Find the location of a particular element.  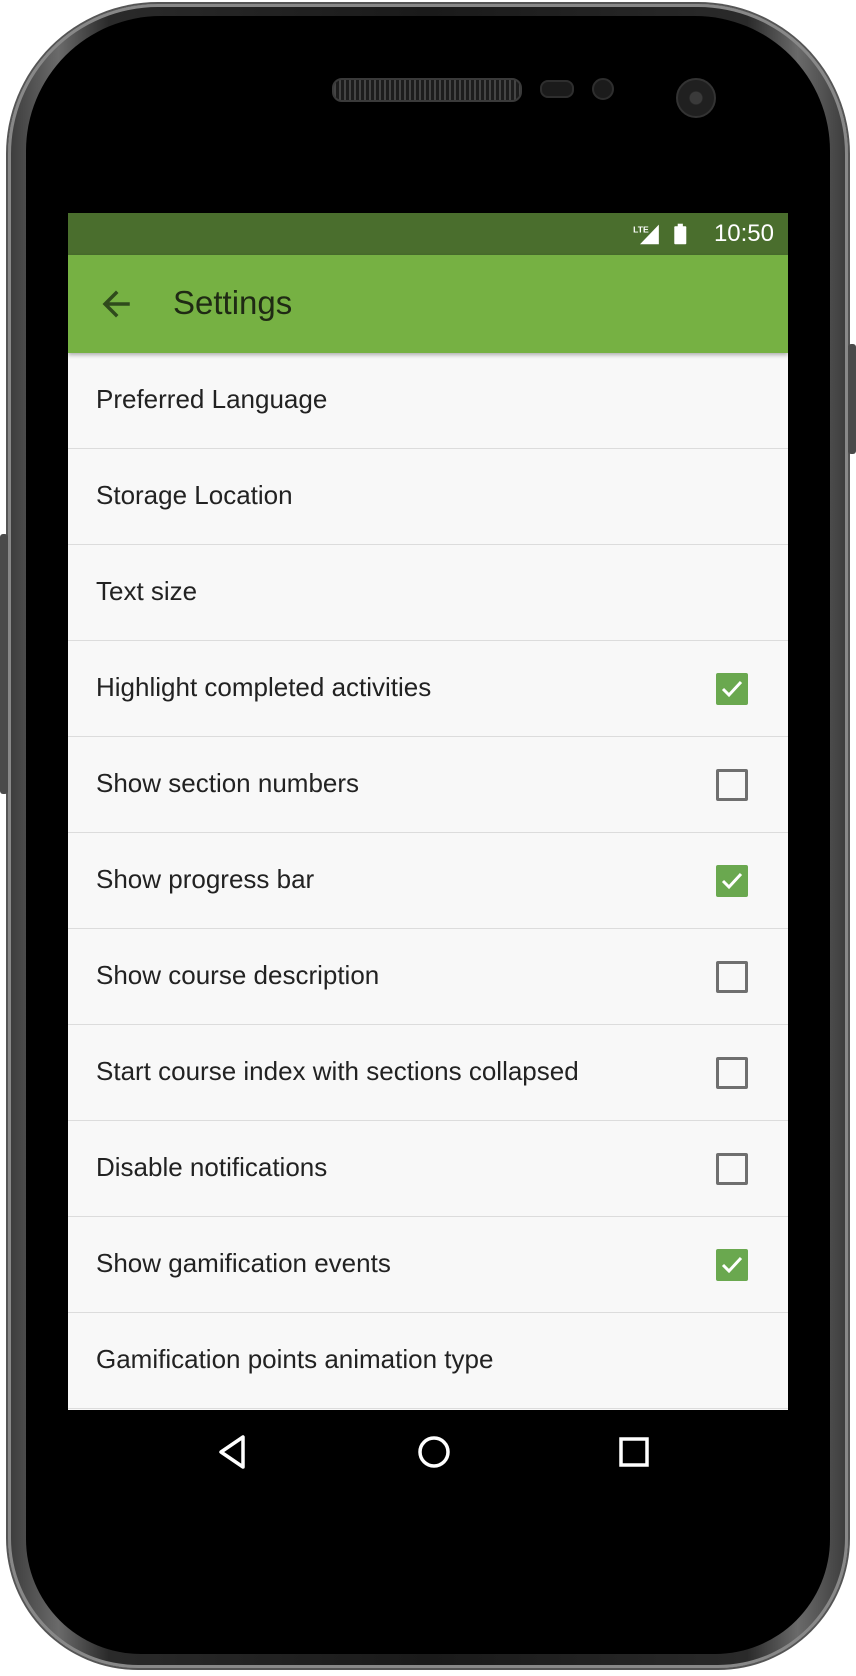

settings-row-label: Preferred Language is located at coordinates (212, 399).